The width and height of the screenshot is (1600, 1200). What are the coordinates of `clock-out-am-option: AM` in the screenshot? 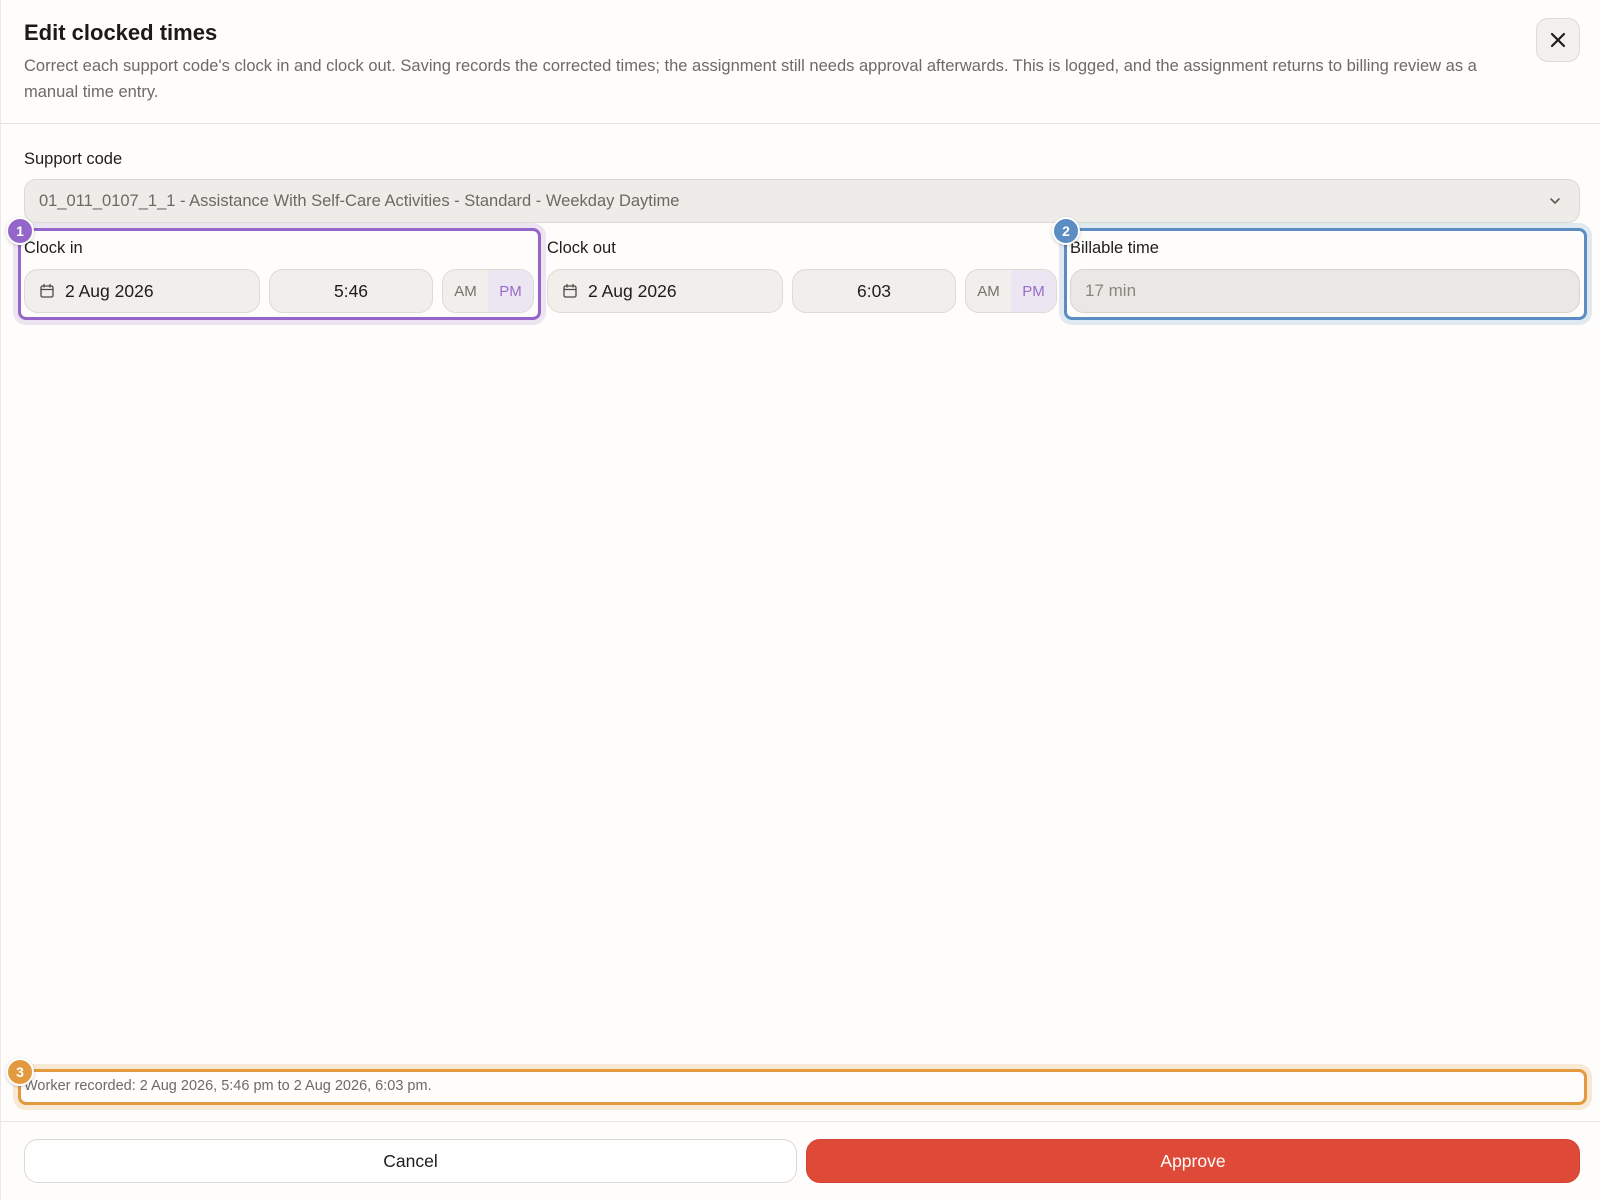 It's located at (988, 291).